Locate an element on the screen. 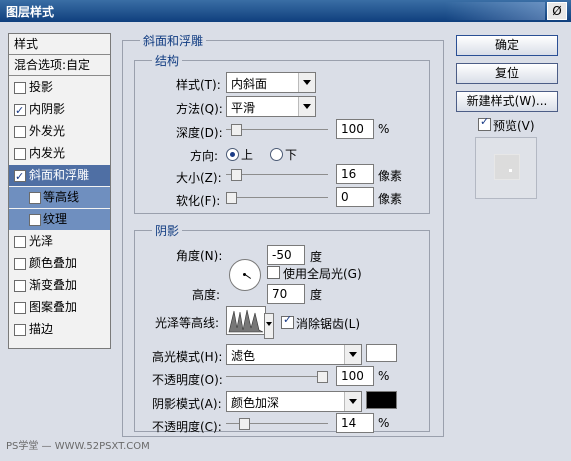  depth-label: 深度(D): is located at coordinates (199, 133).